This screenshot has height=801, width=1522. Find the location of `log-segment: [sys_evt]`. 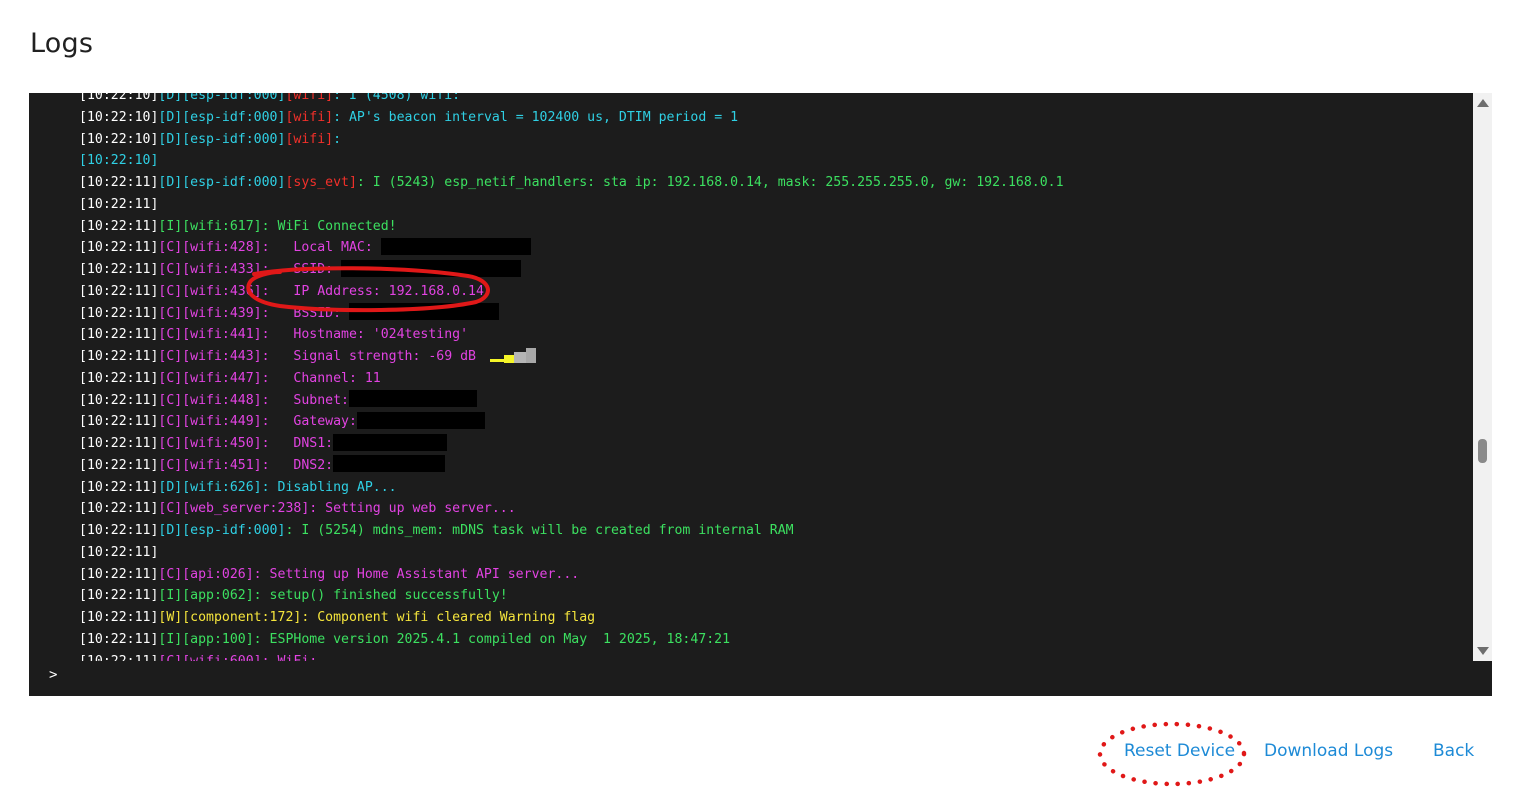

log-segment: [sys_evt] is located at coordinates (321, 182).